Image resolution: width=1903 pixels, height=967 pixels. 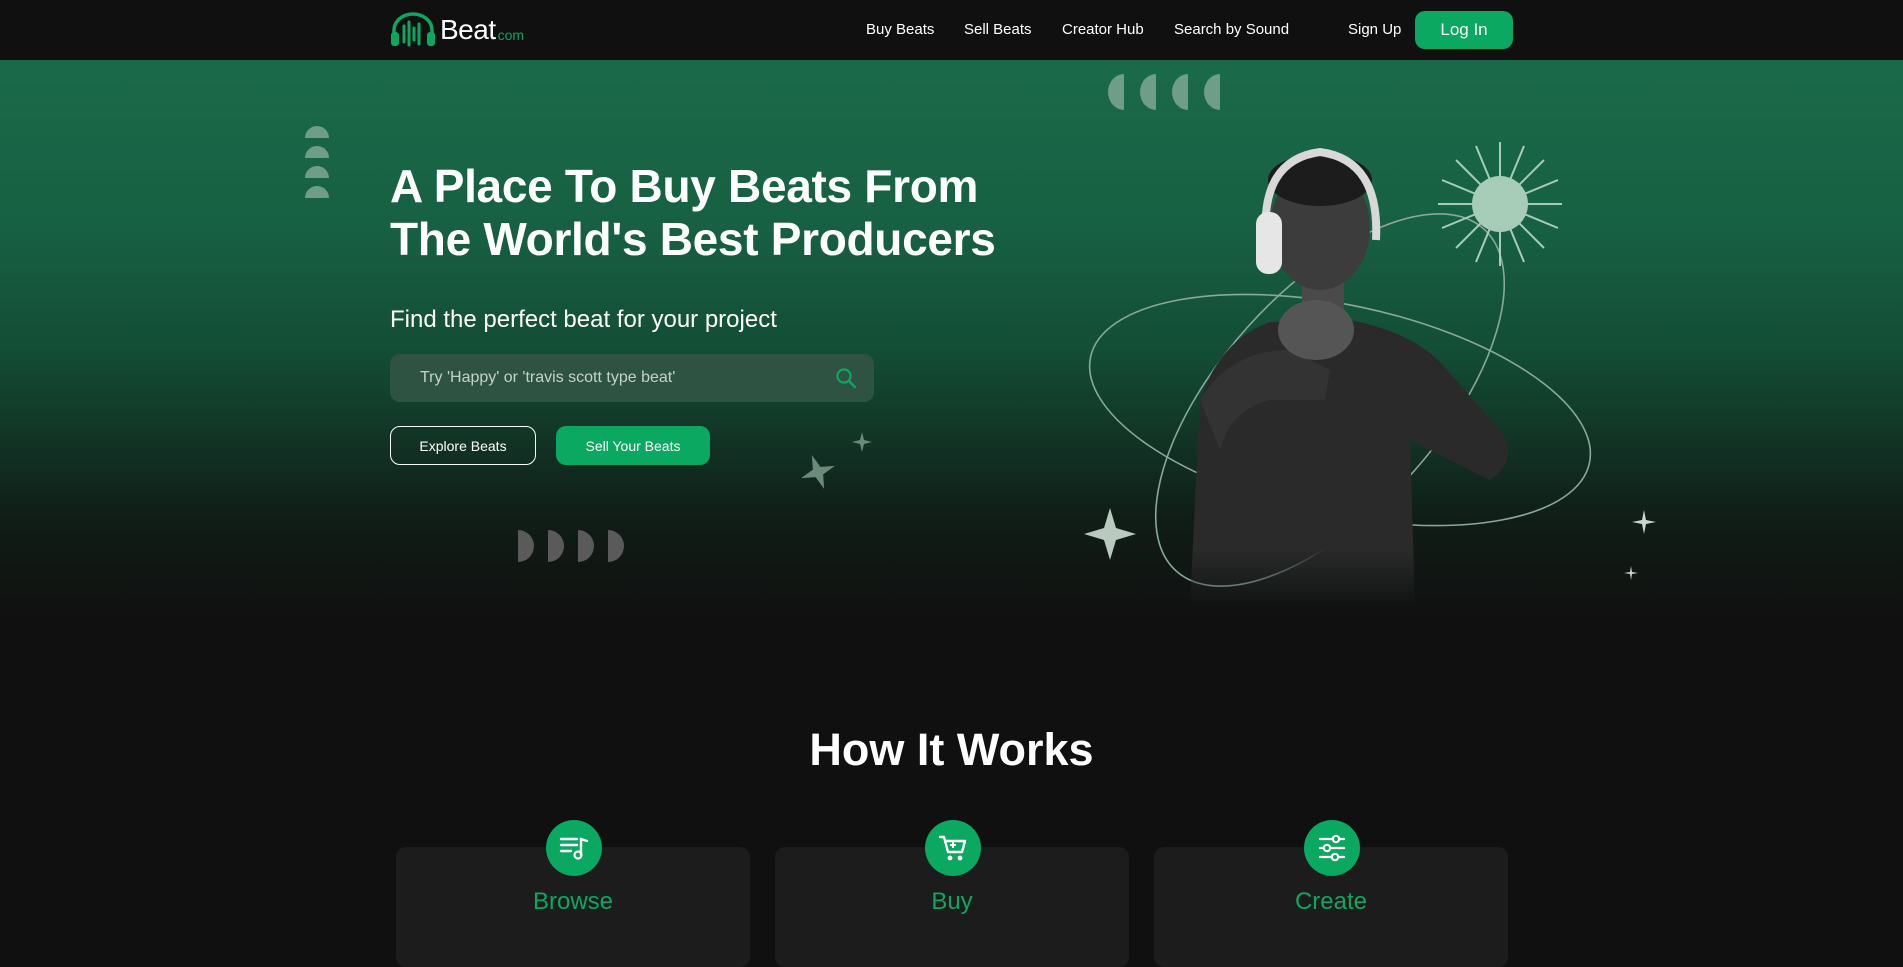 What do you see at coordinates (1331, 901) in the screenshot?
I see `step-label-create: Create` at bounding box center [1331, 901].